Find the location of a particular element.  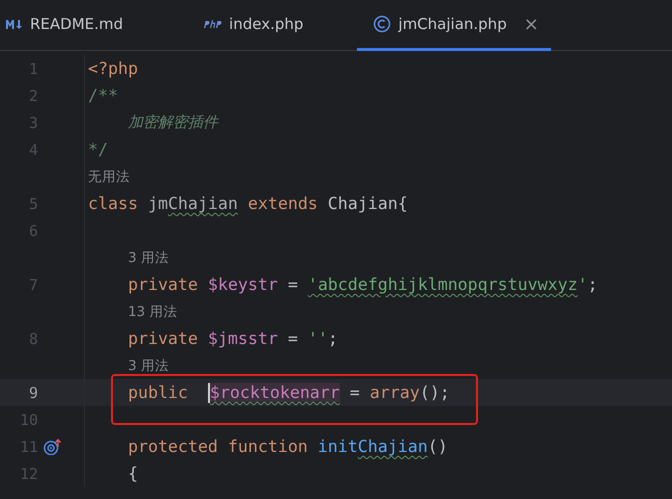

markdown-icon is located at coordinates (14, 24).